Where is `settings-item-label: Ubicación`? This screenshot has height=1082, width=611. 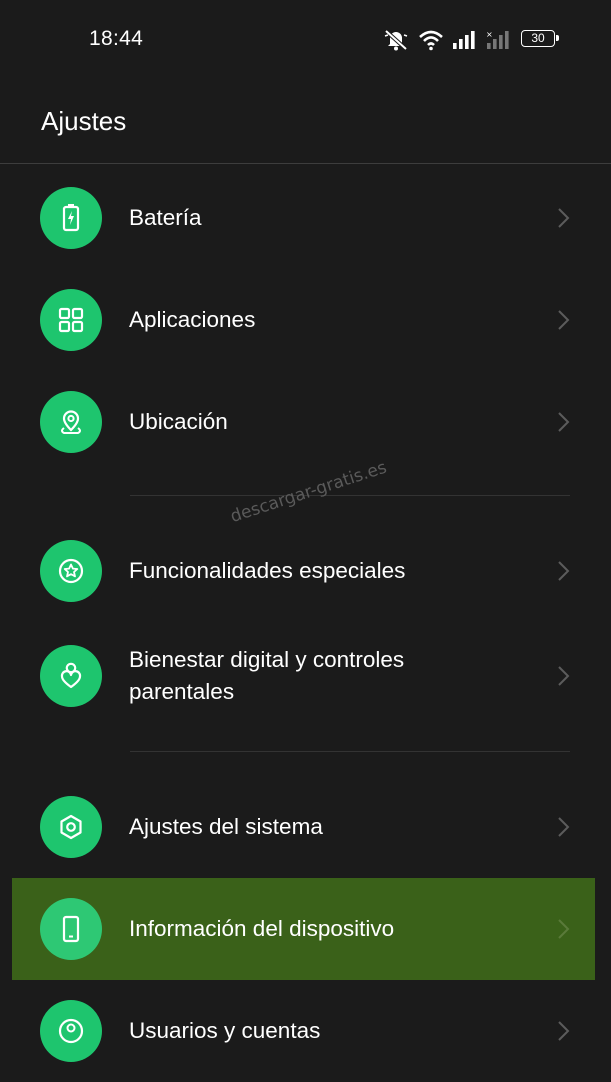
settings-item-label: Ubicación is located at coordinates (178, 421).